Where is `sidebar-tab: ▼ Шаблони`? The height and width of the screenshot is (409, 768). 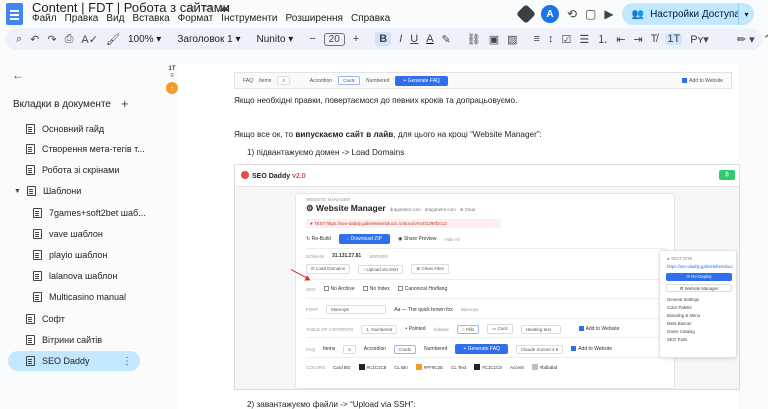
sidebar-tab: ▼ Шаблони is located at coordinates (85, 191).